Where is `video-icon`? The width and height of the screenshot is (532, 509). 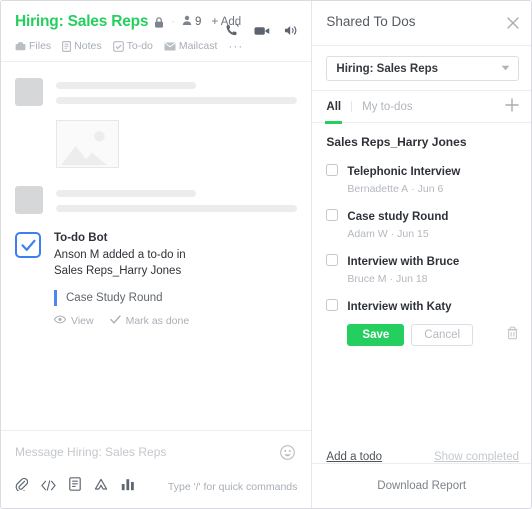 video-icon is located at coordinates (262, 33).